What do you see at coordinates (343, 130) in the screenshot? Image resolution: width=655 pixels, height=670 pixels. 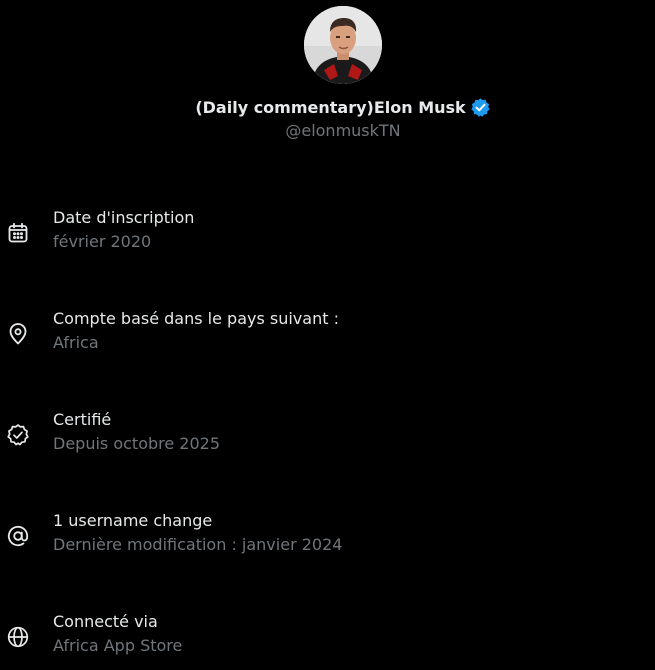 I see `handle: @elonmuskTN` at bounding box center [343, 130].